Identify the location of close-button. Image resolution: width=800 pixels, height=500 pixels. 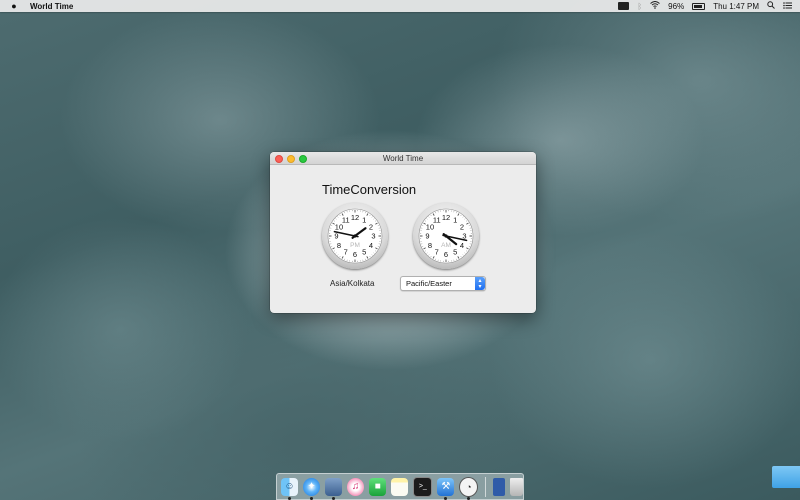
(279, 159).